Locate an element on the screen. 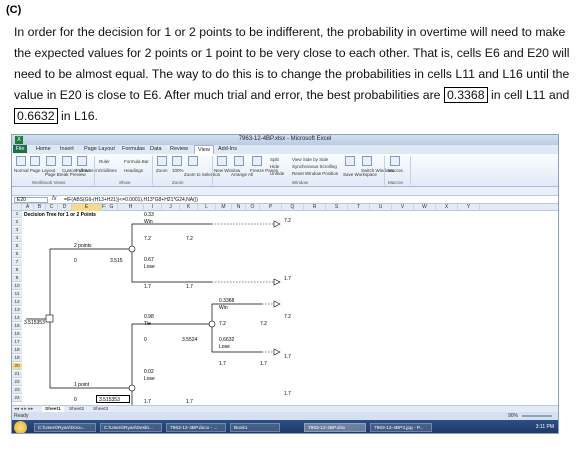  headings-checkbox: Headings is located at coordinates (133, 170).